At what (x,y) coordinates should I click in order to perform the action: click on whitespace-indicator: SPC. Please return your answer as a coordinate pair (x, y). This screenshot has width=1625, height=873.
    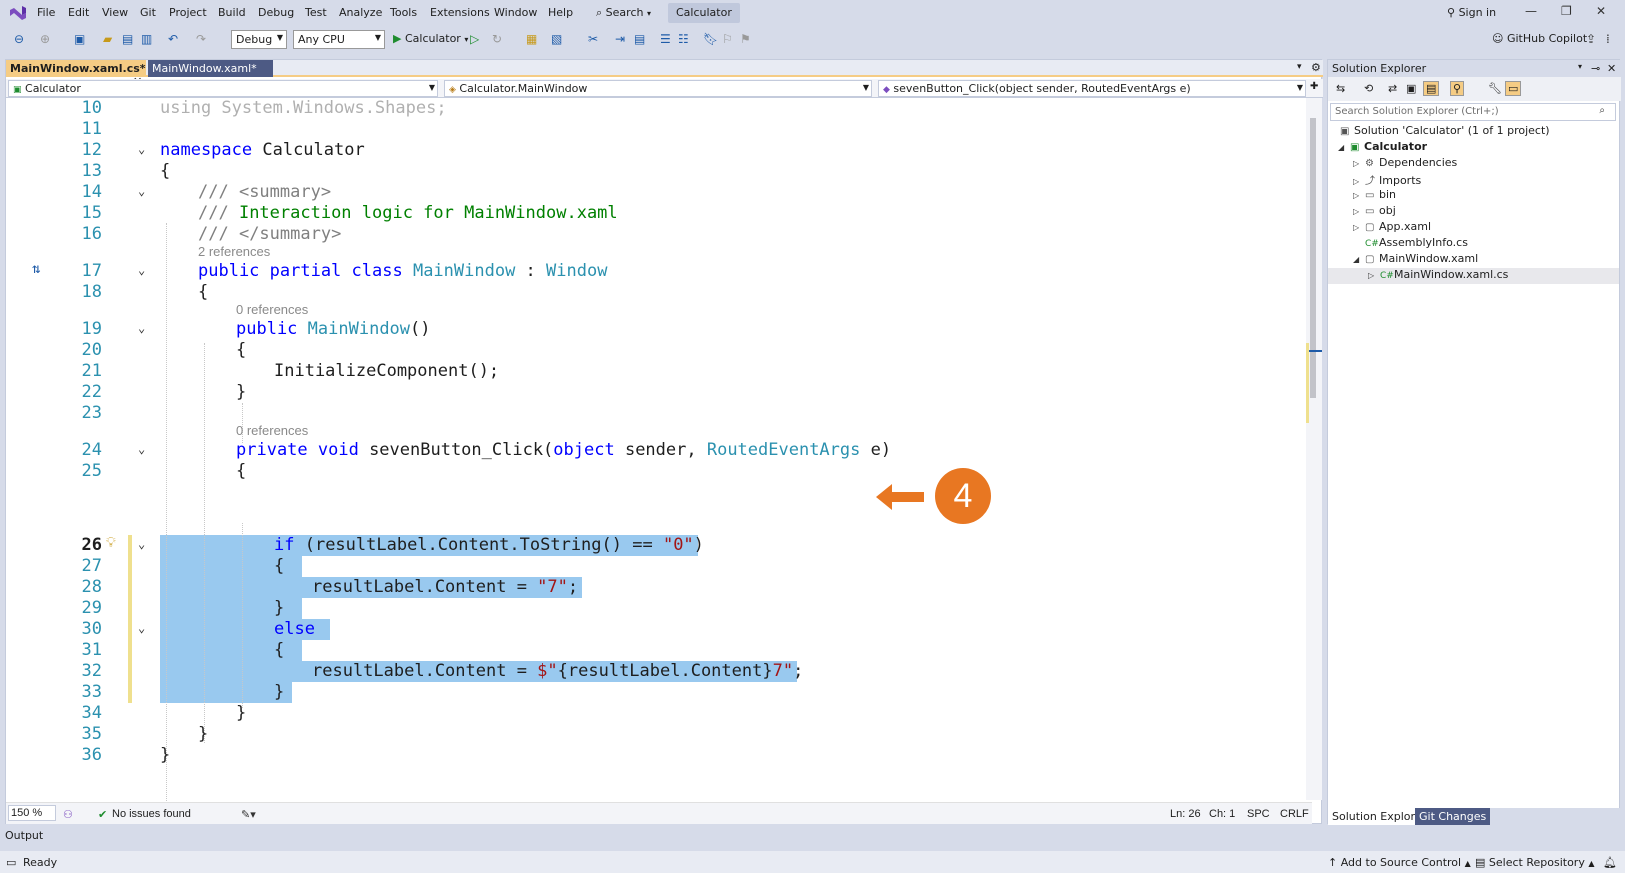
    Looking at the image, I should click on (1258, 814).